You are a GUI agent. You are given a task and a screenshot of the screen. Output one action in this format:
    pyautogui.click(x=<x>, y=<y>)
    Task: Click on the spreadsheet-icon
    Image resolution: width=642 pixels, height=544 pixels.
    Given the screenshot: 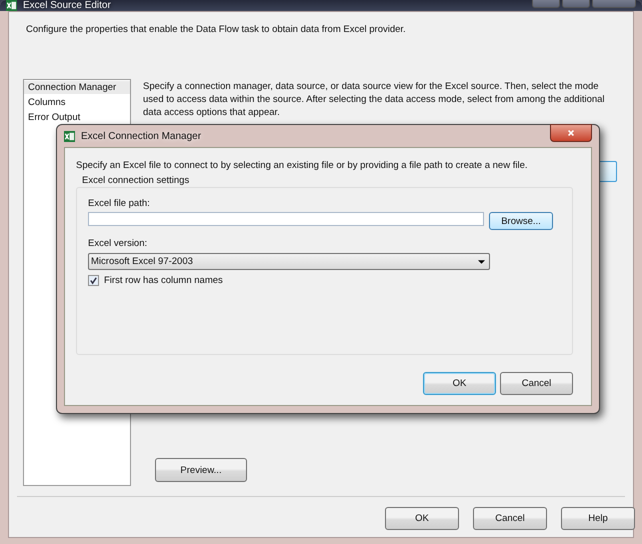 What is the action you would take?
    pyautogui.click(x=69, y=136)
    